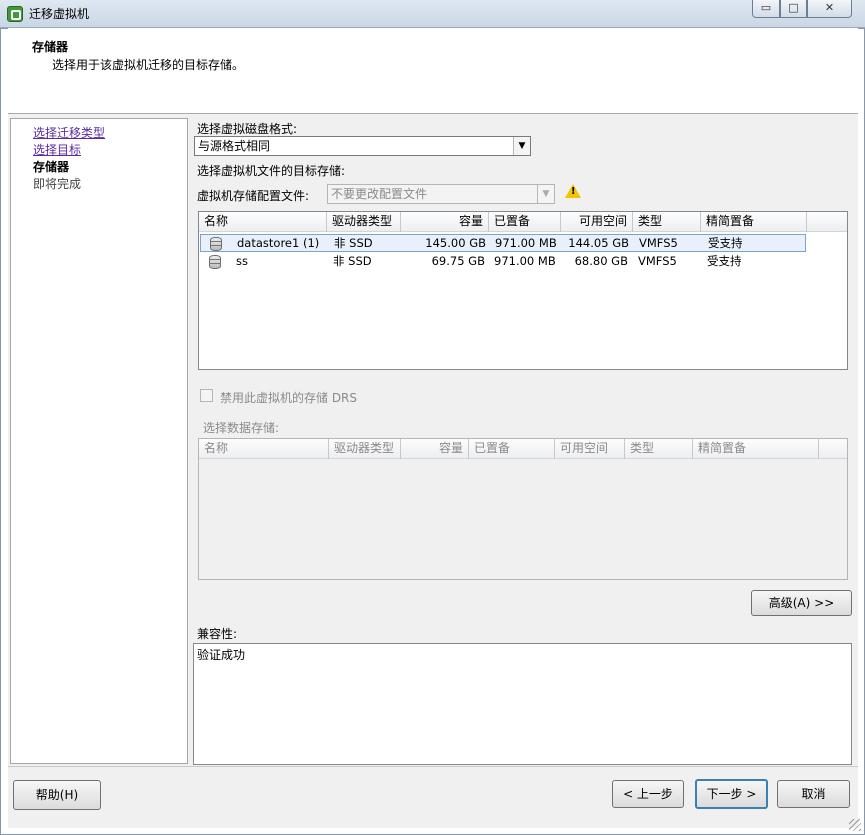  I want to click on window-title: 迁移虚拟机, so click(59, 14).